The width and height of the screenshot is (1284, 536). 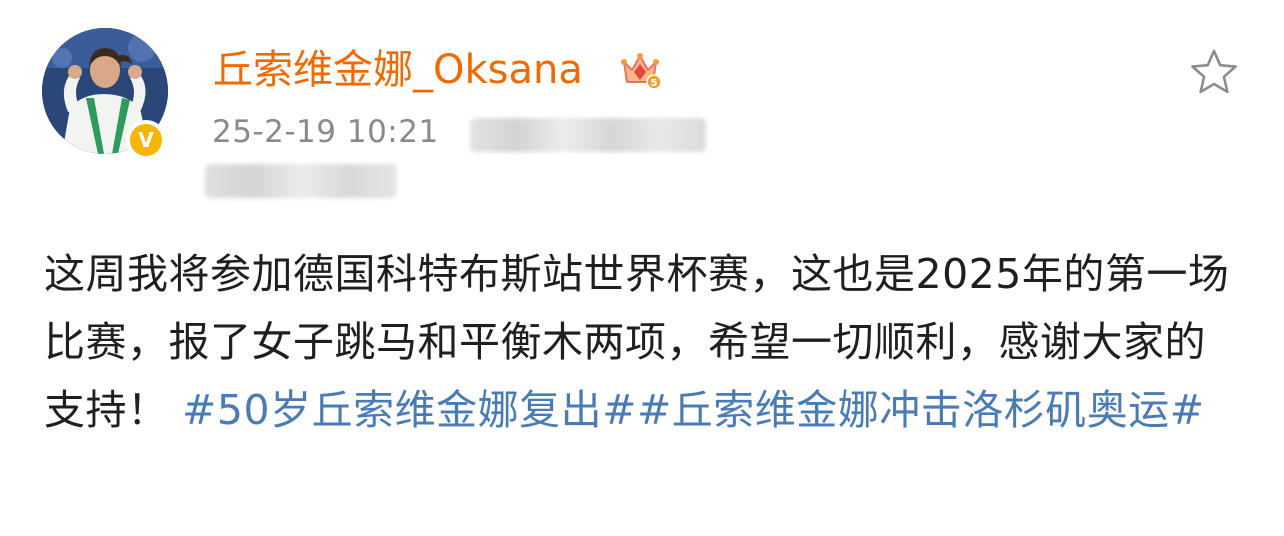 What do you see at coordinates (325, 132) in the screenshot?
I see `post-timestamp: 25-2-19 10:21` at bounding box center [325, 132].